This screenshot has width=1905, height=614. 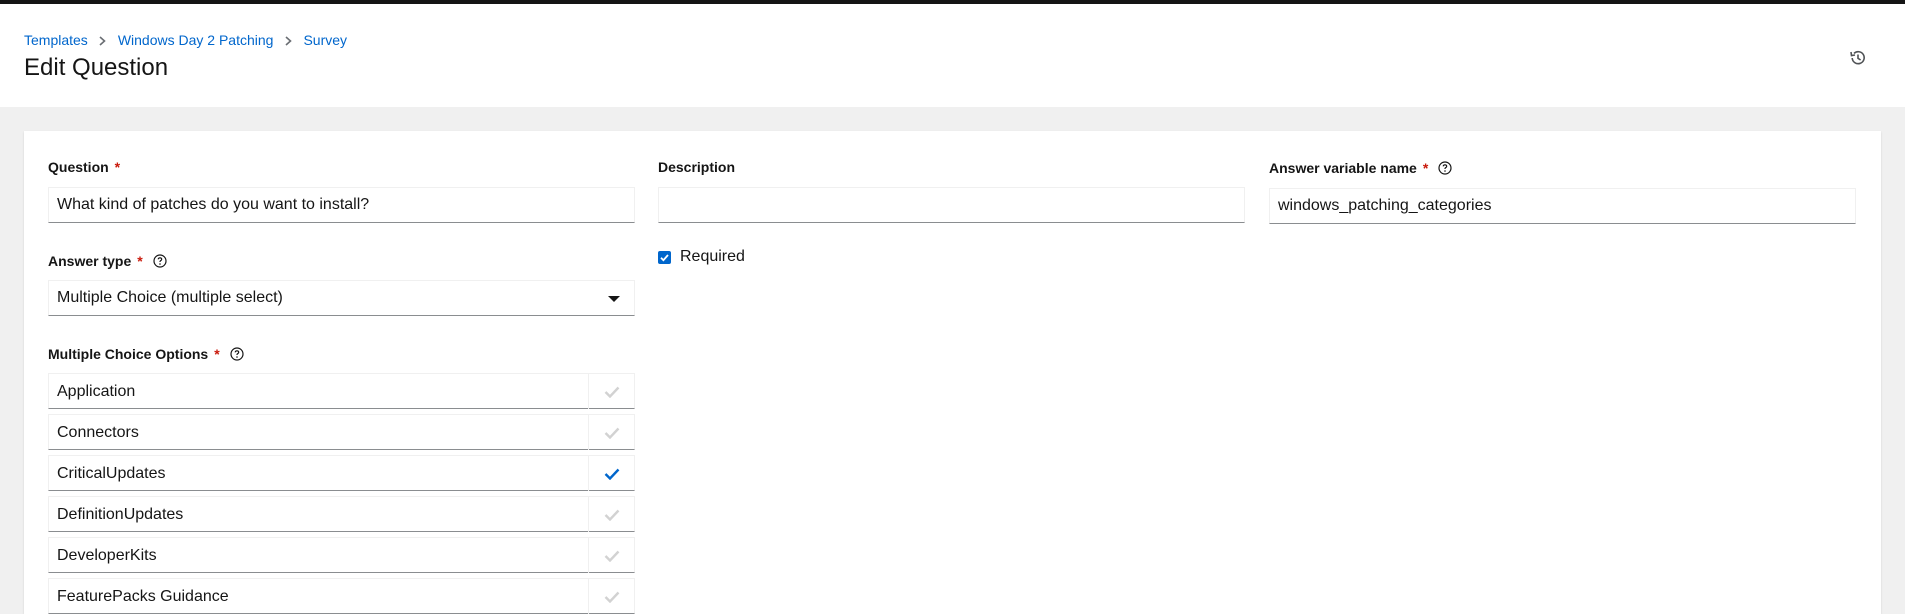 What do you see at coordinates (146, 354) in the screenshot?
I see `choices-label: Multiple Choice Options *` at bounding box center [146, 354].